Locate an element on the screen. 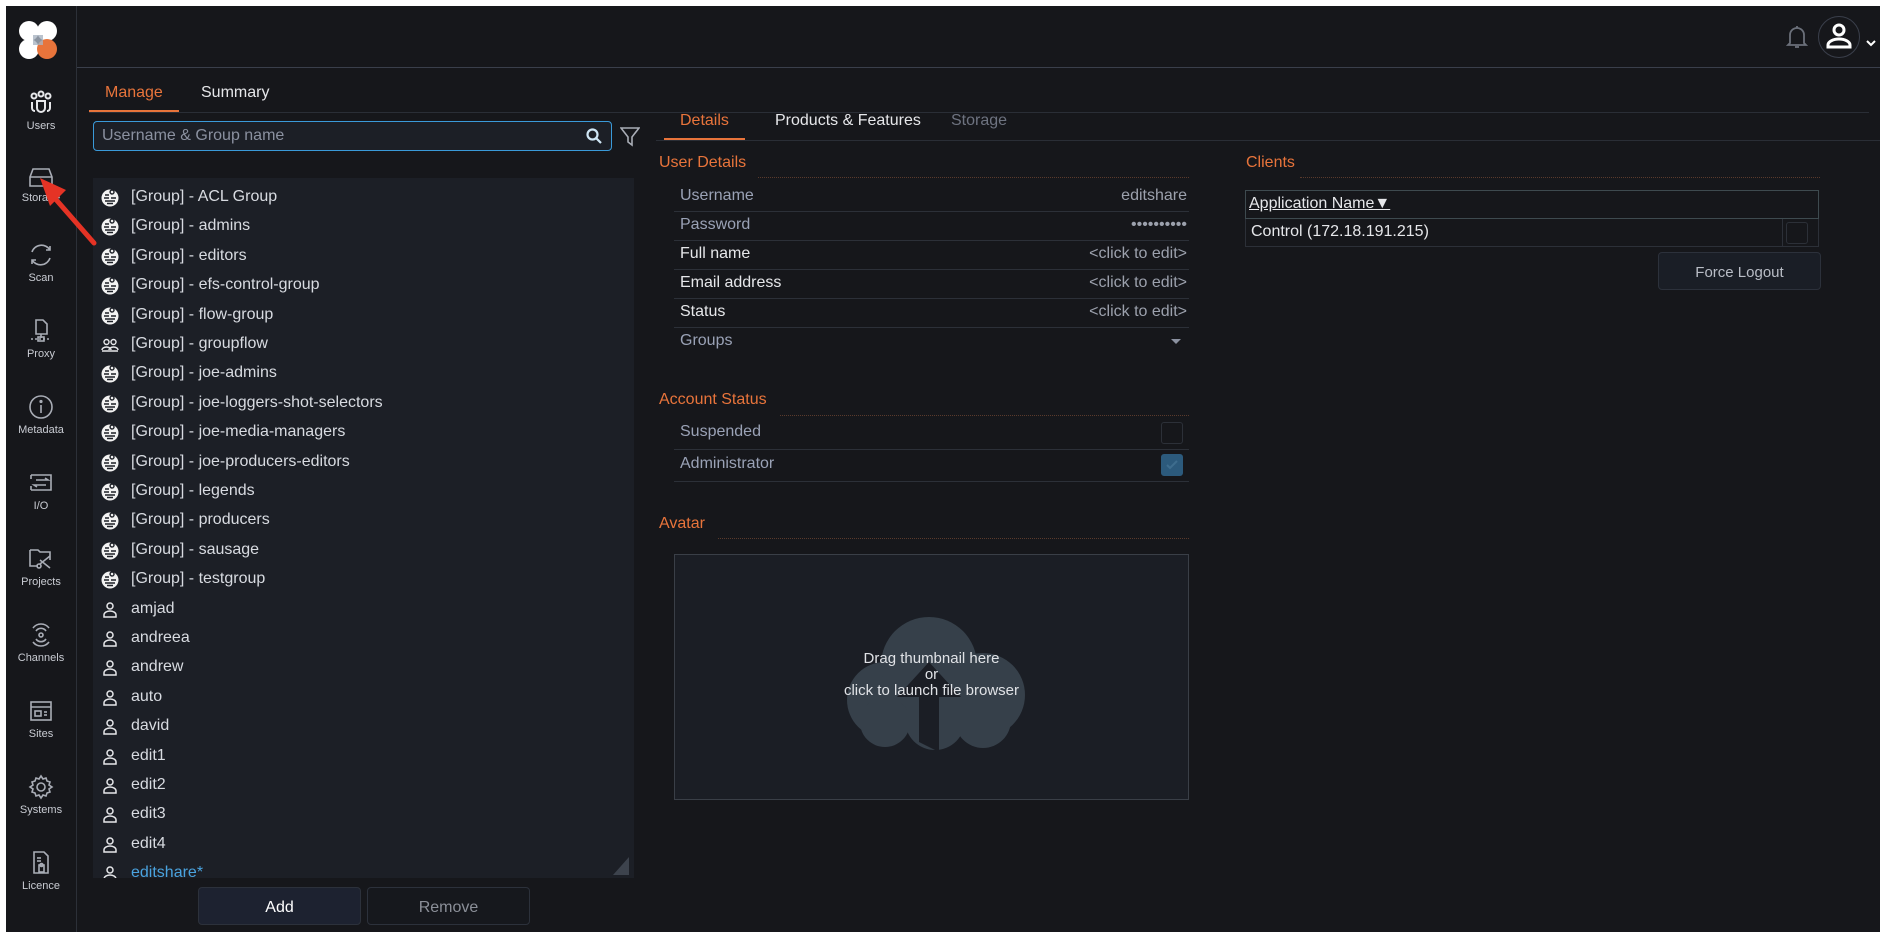 The height and width of the screenshot is (944, 1882). list-item-user: edit4 is located at coordinates (363, 843).